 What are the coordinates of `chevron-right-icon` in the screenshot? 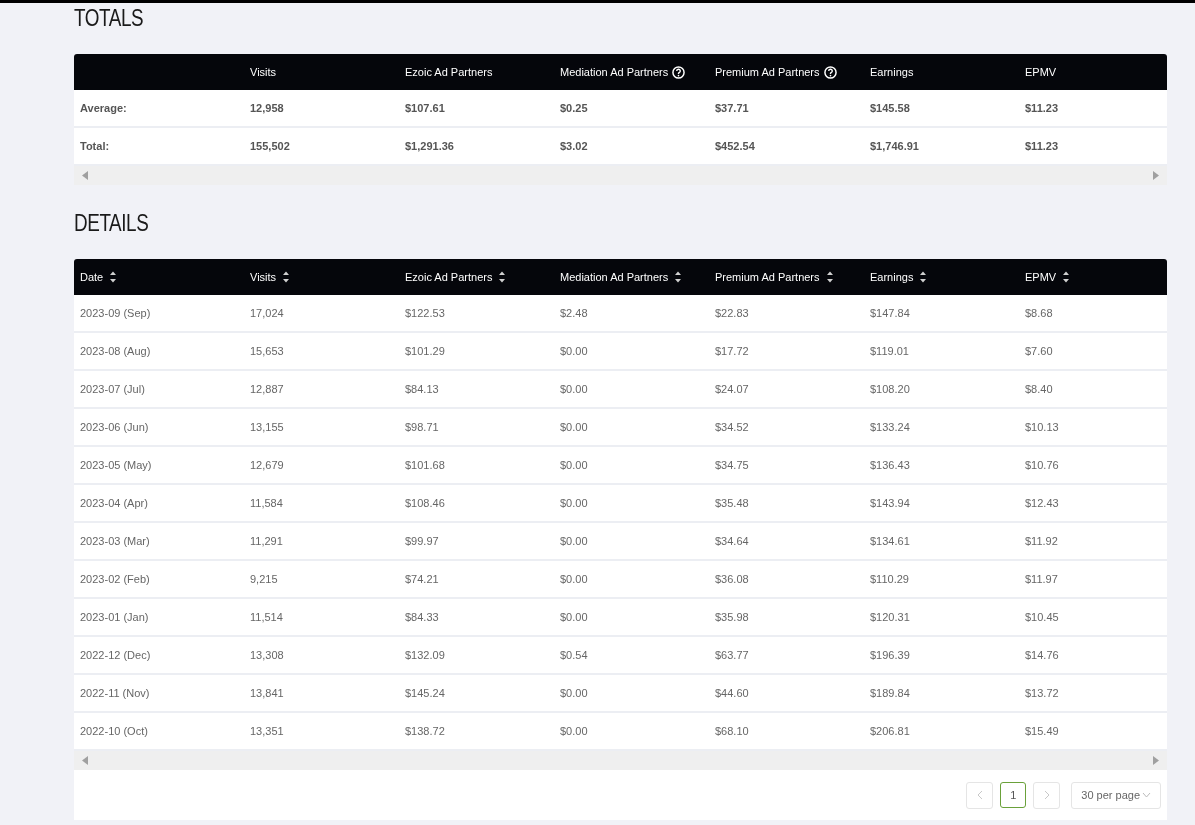 It's located at (1046, 795).